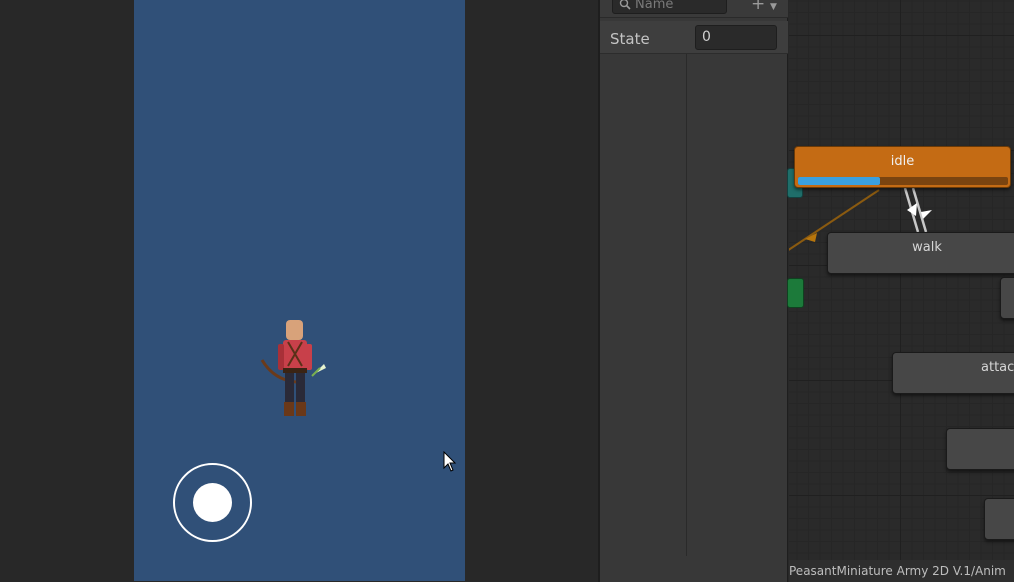 This screenshot has width=1014, height=582. What do you see at coordinates (736, 37) in the screenshot?
I see `parameter-value-input: 0` at bounding box center [736, 37].